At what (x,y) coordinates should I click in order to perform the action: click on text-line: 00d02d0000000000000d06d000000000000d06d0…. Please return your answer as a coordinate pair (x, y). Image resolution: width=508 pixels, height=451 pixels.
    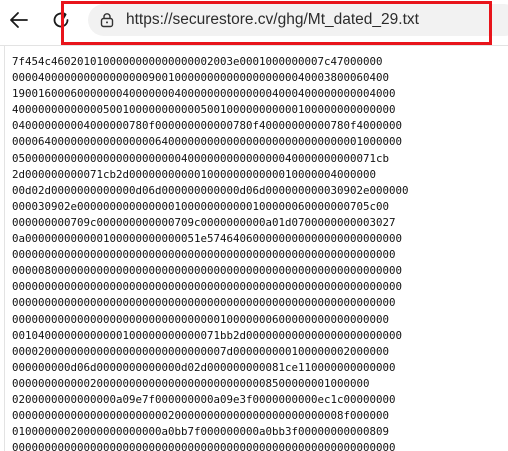
    Looking at the image, I should click on (210, 190).